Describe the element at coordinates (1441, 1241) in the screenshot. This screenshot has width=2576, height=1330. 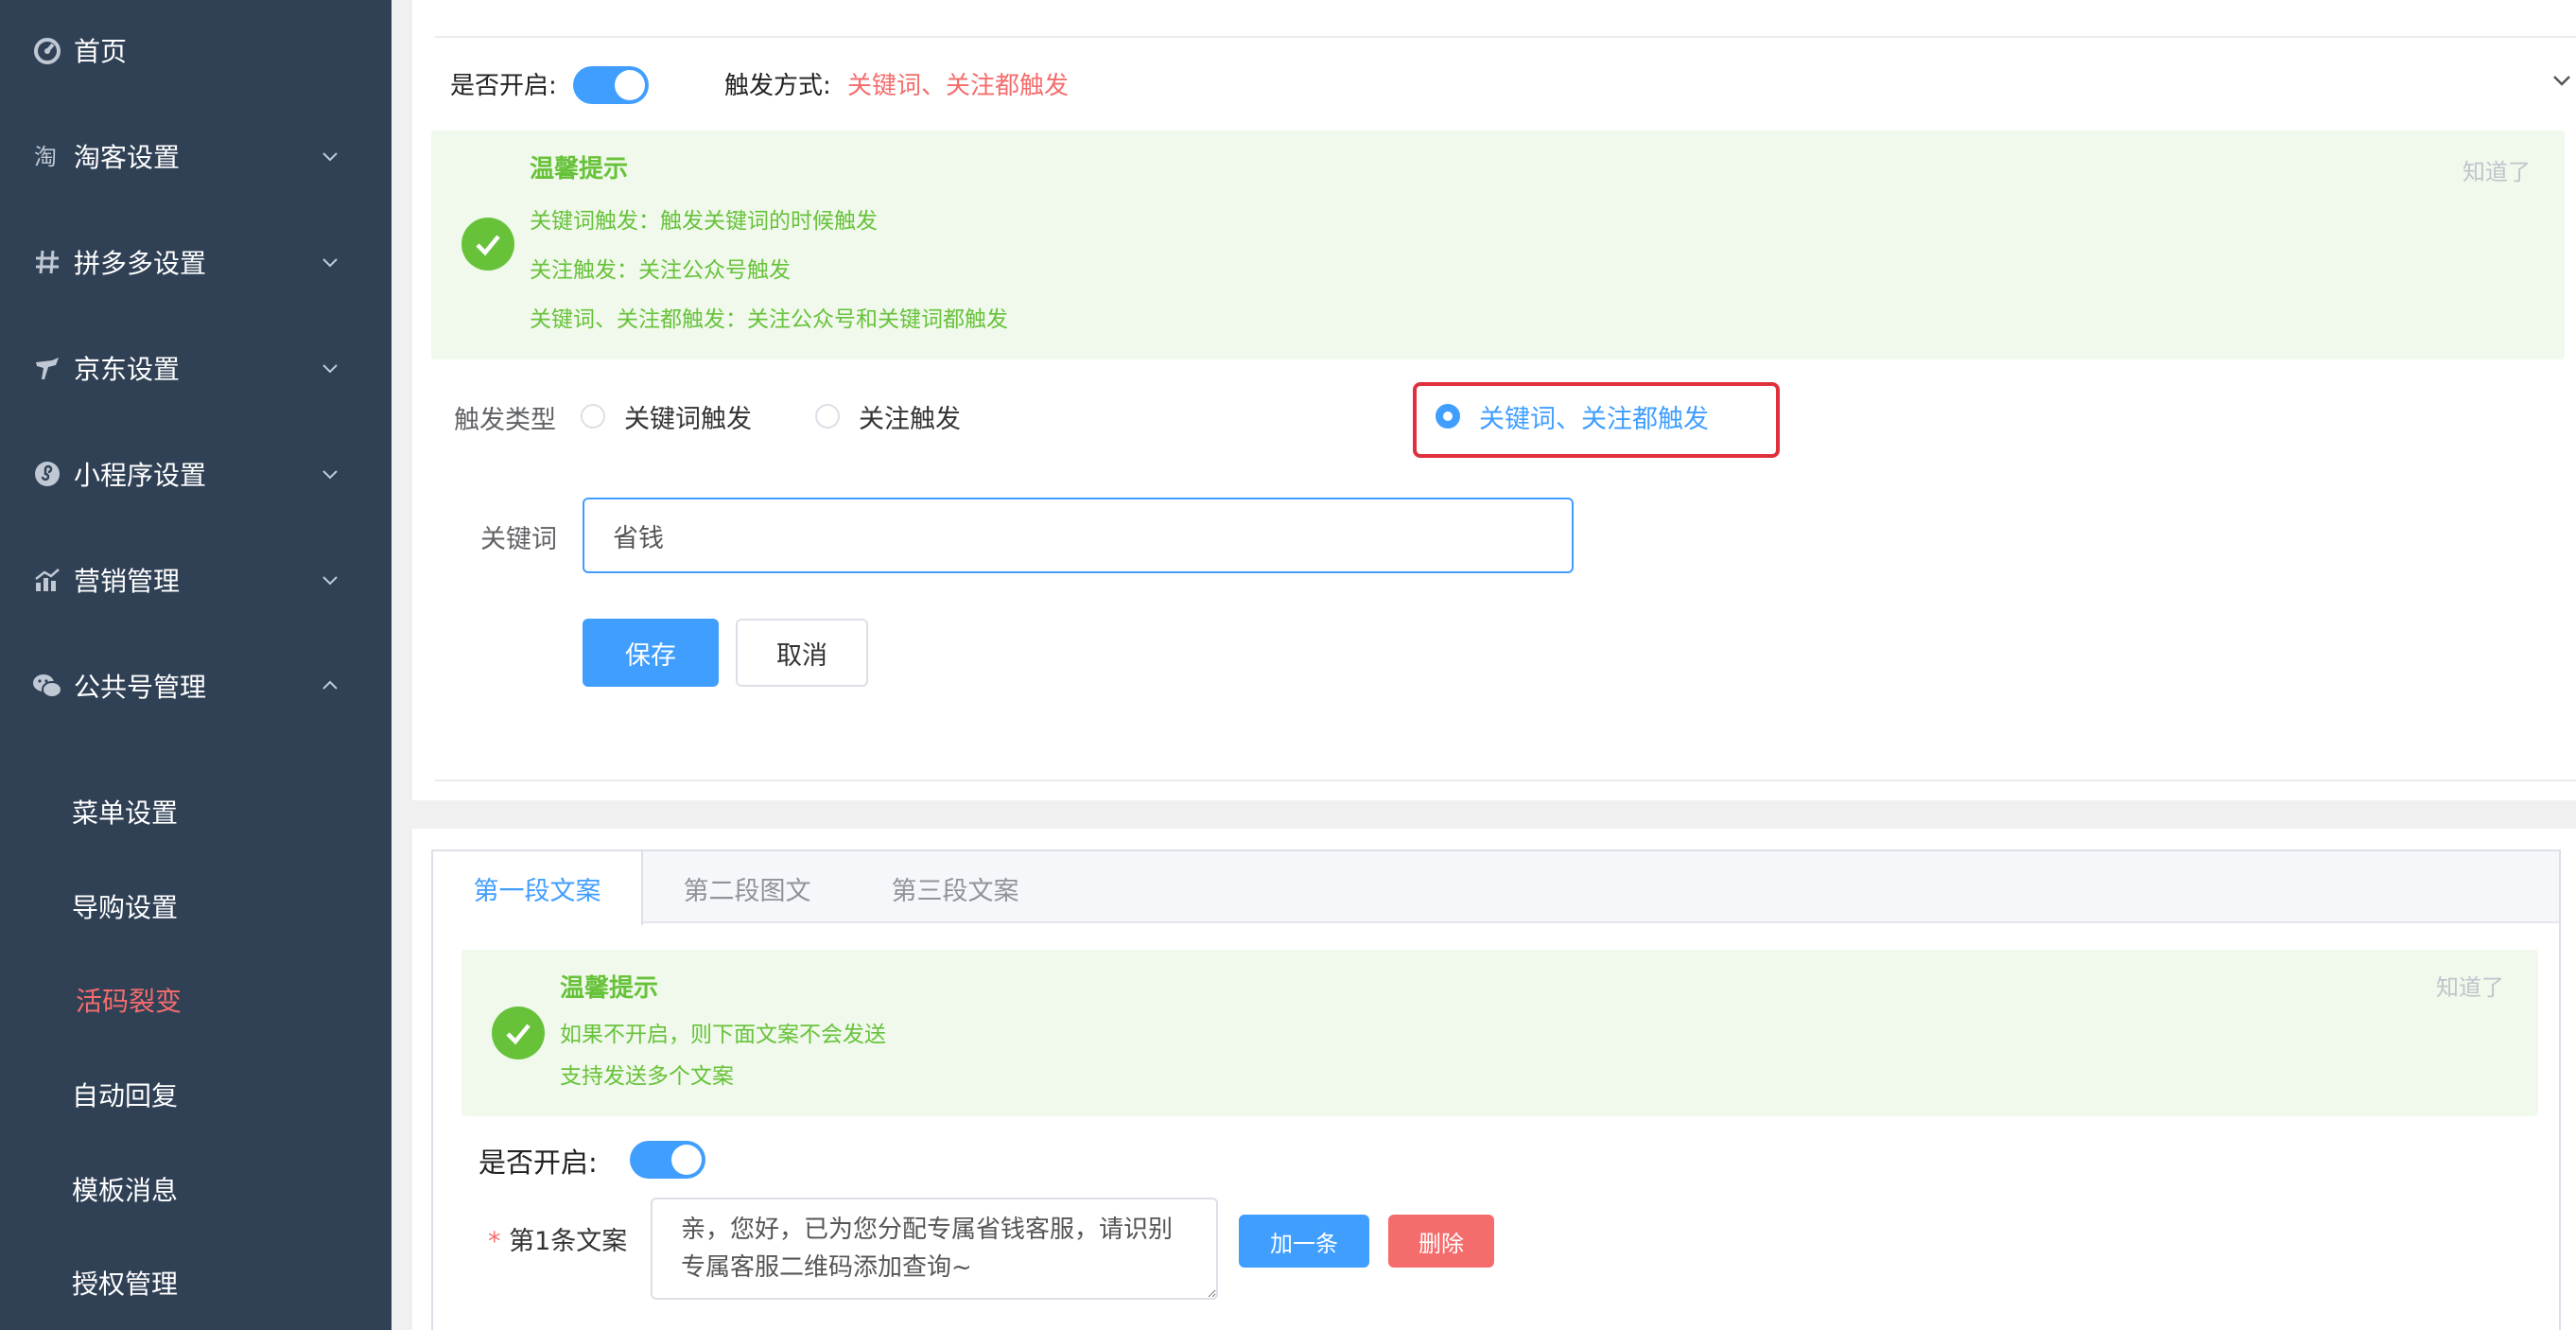
I see `delete-copy-button: 删除` at that location.